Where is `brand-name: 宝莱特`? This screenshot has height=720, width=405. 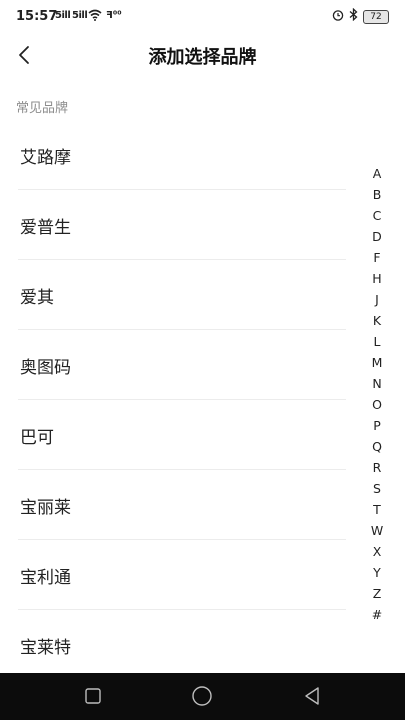 brand-name: 宝莱特 is located at coordinates (45, 648).